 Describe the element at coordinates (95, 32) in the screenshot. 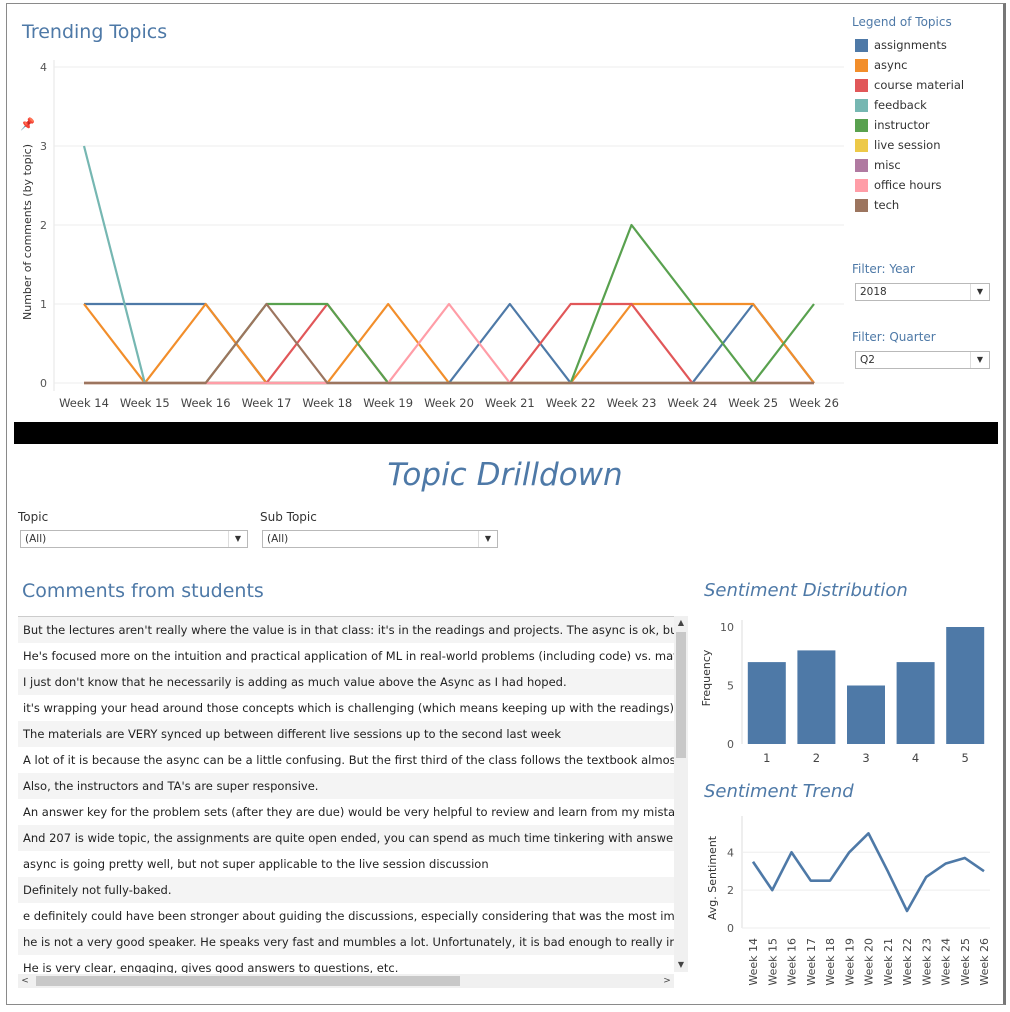

I see `trending-topics-title: Trending Topics` at that location.